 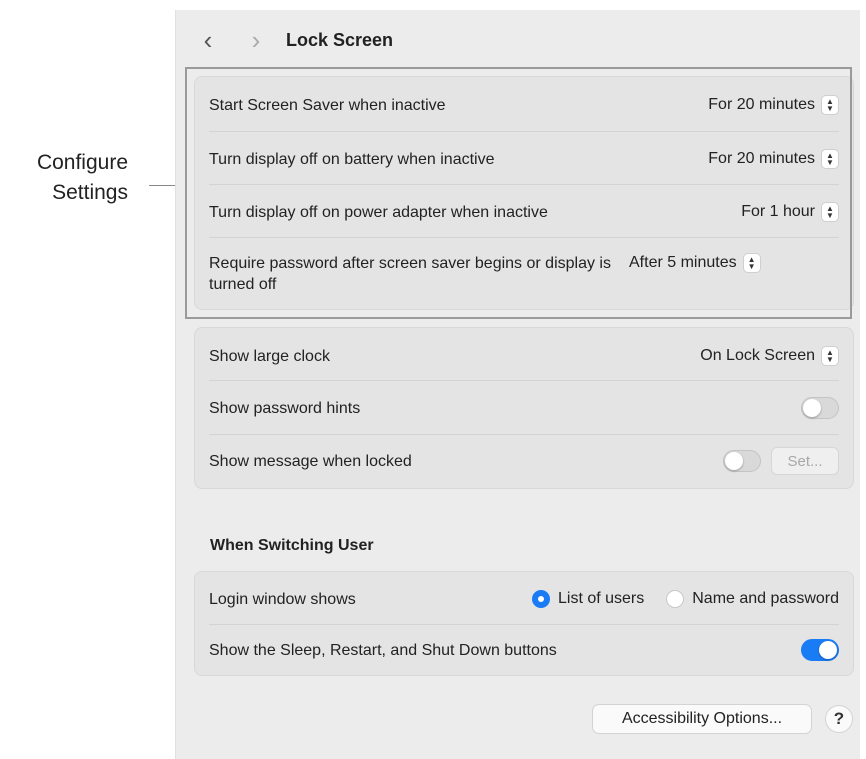 I want to click on callout-line1: Configure, so click(x=82, y=162).